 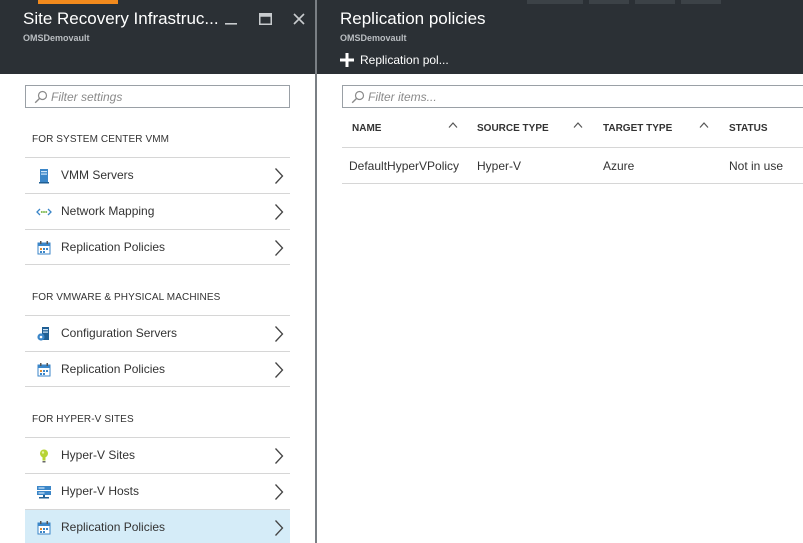 What do you see at coordinates (157, 455) in the screenshot?
I see `menu-item-hyper-v-sites: Hyper-V Sites` at bounding box center [157, 455].